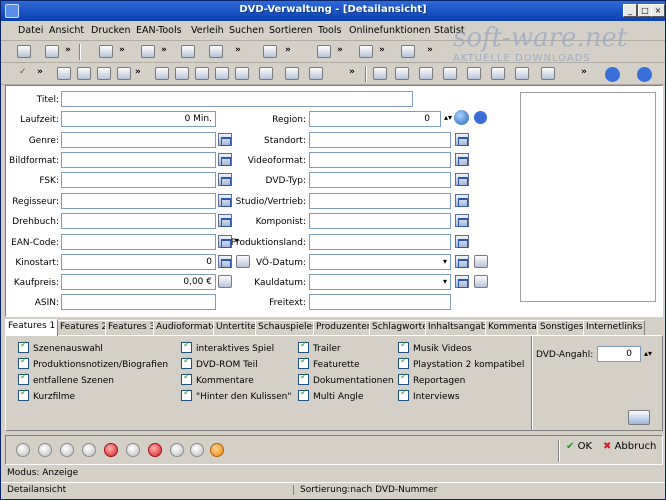 This screenshot has width=666, height=500. What do you see at coordinates (222, 73) in the screenshot?
I see `grid-icon` at bounding box center [222, 73].